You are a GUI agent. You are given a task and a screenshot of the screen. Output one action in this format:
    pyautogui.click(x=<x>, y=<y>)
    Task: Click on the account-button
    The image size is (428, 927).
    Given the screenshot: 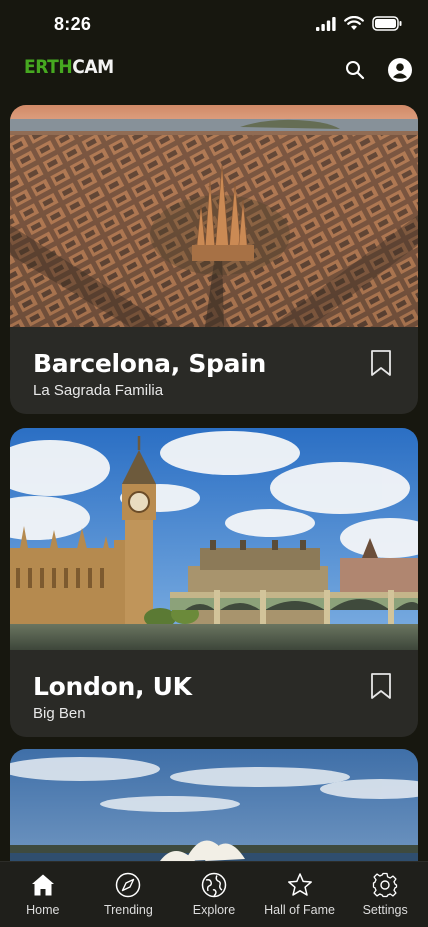 What is the action you would take?
    pyautogui.click(x=400, y=70)
    